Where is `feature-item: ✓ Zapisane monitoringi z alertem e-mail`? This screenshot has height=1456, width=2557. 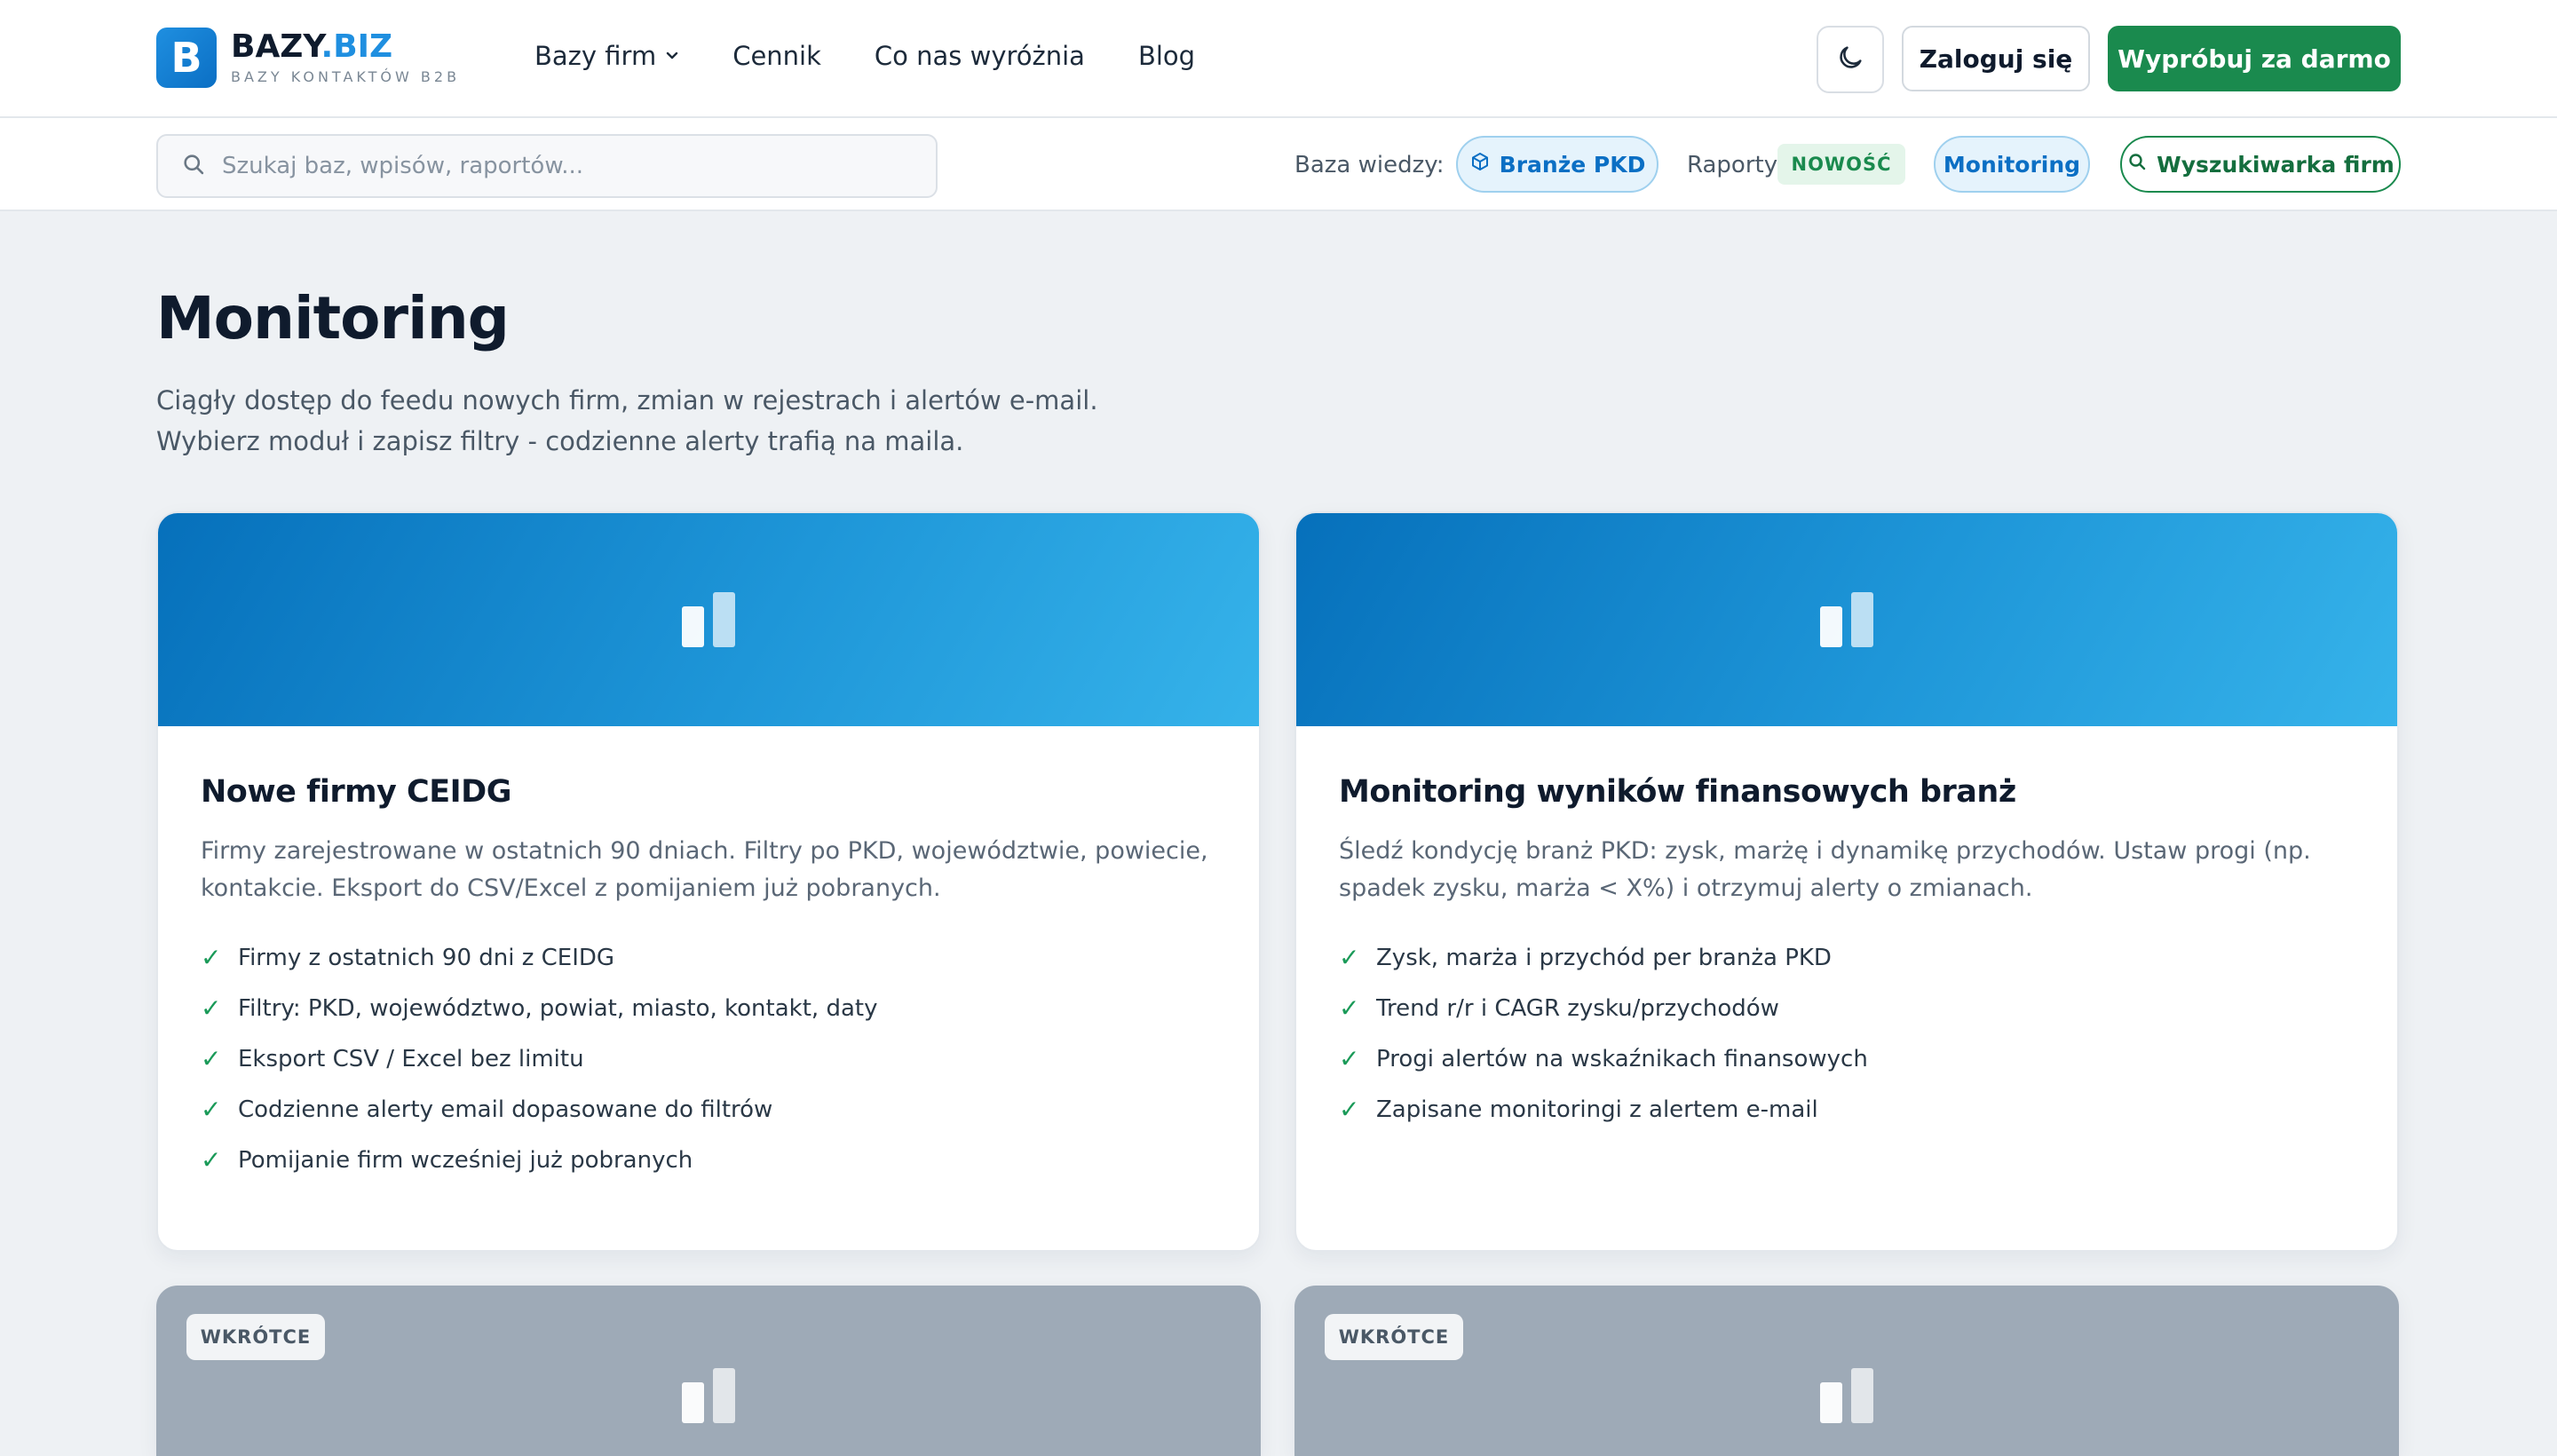 feature-item: ✓ Zapisane monitoringi z alertem e-mail is located at coordinates (1847, 1109).